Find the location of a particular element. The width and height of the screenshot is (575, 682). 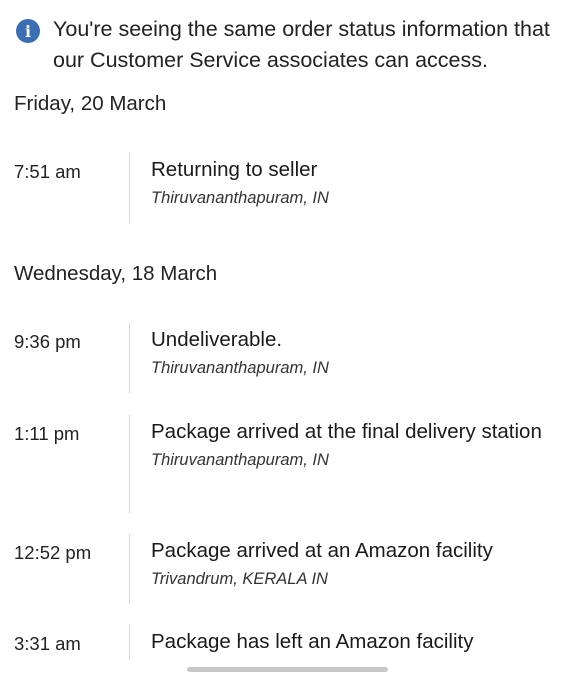

event-time: 3:31 am is located at coordinates (47, 643).